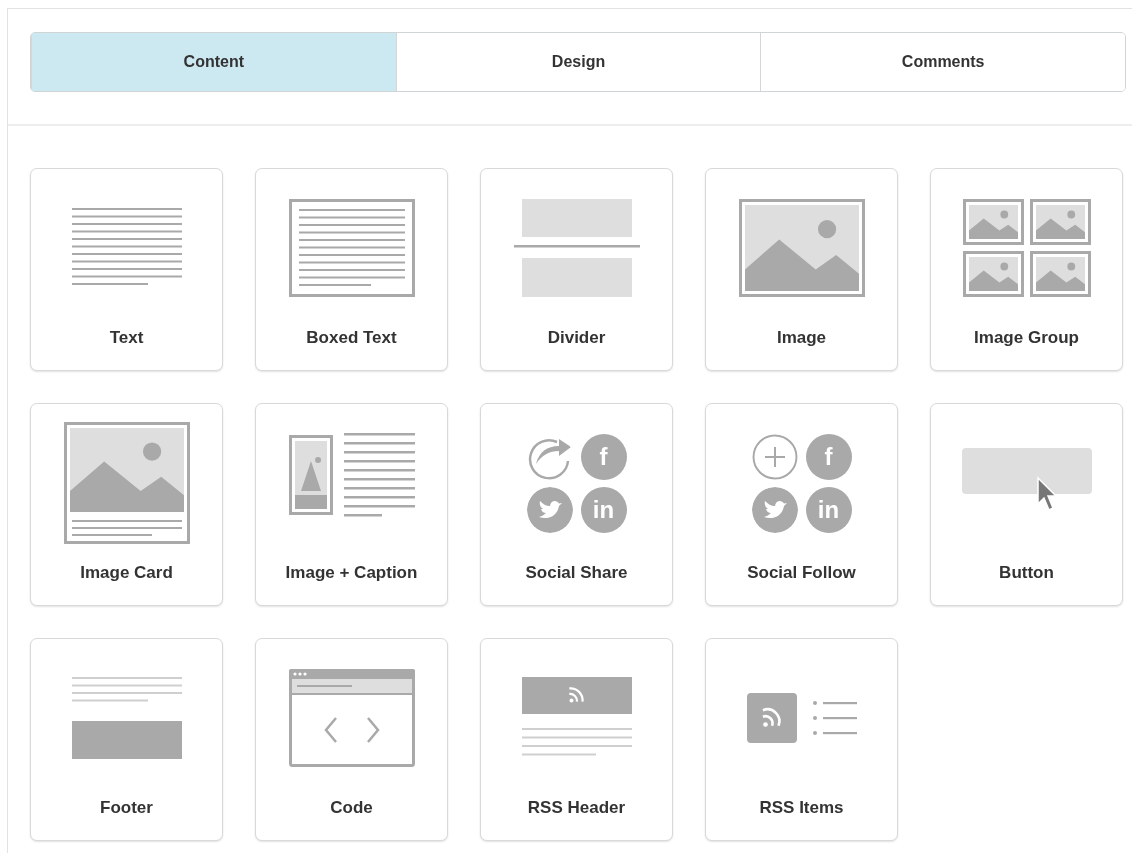 Image resolution: width=1132 pixels, height=853 pixels. What do you see at coordinates (576, 573) in the screenshot?
I see `block-label: Social Share` at bounding box center [576, 573].